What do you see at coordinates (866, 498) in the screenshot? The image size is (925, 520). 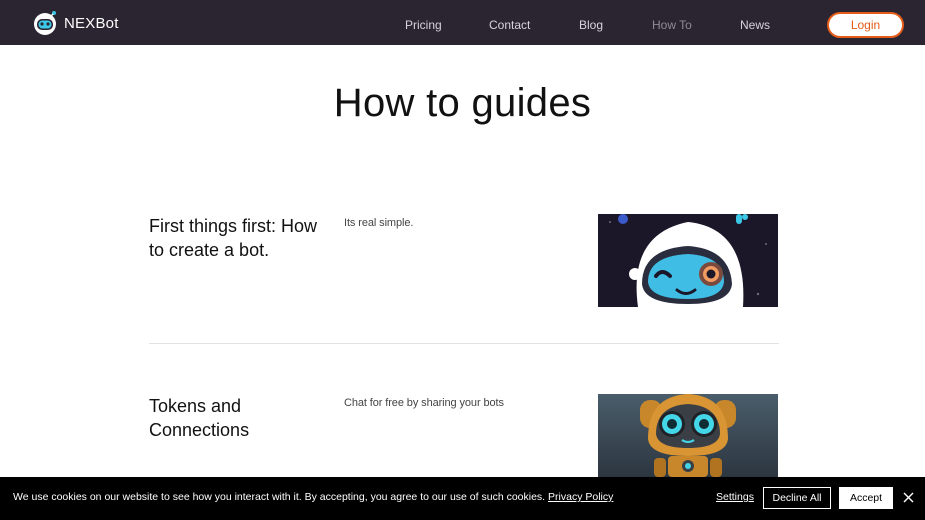 I see `accept-button: Accept` at bounding box center [866, 498].